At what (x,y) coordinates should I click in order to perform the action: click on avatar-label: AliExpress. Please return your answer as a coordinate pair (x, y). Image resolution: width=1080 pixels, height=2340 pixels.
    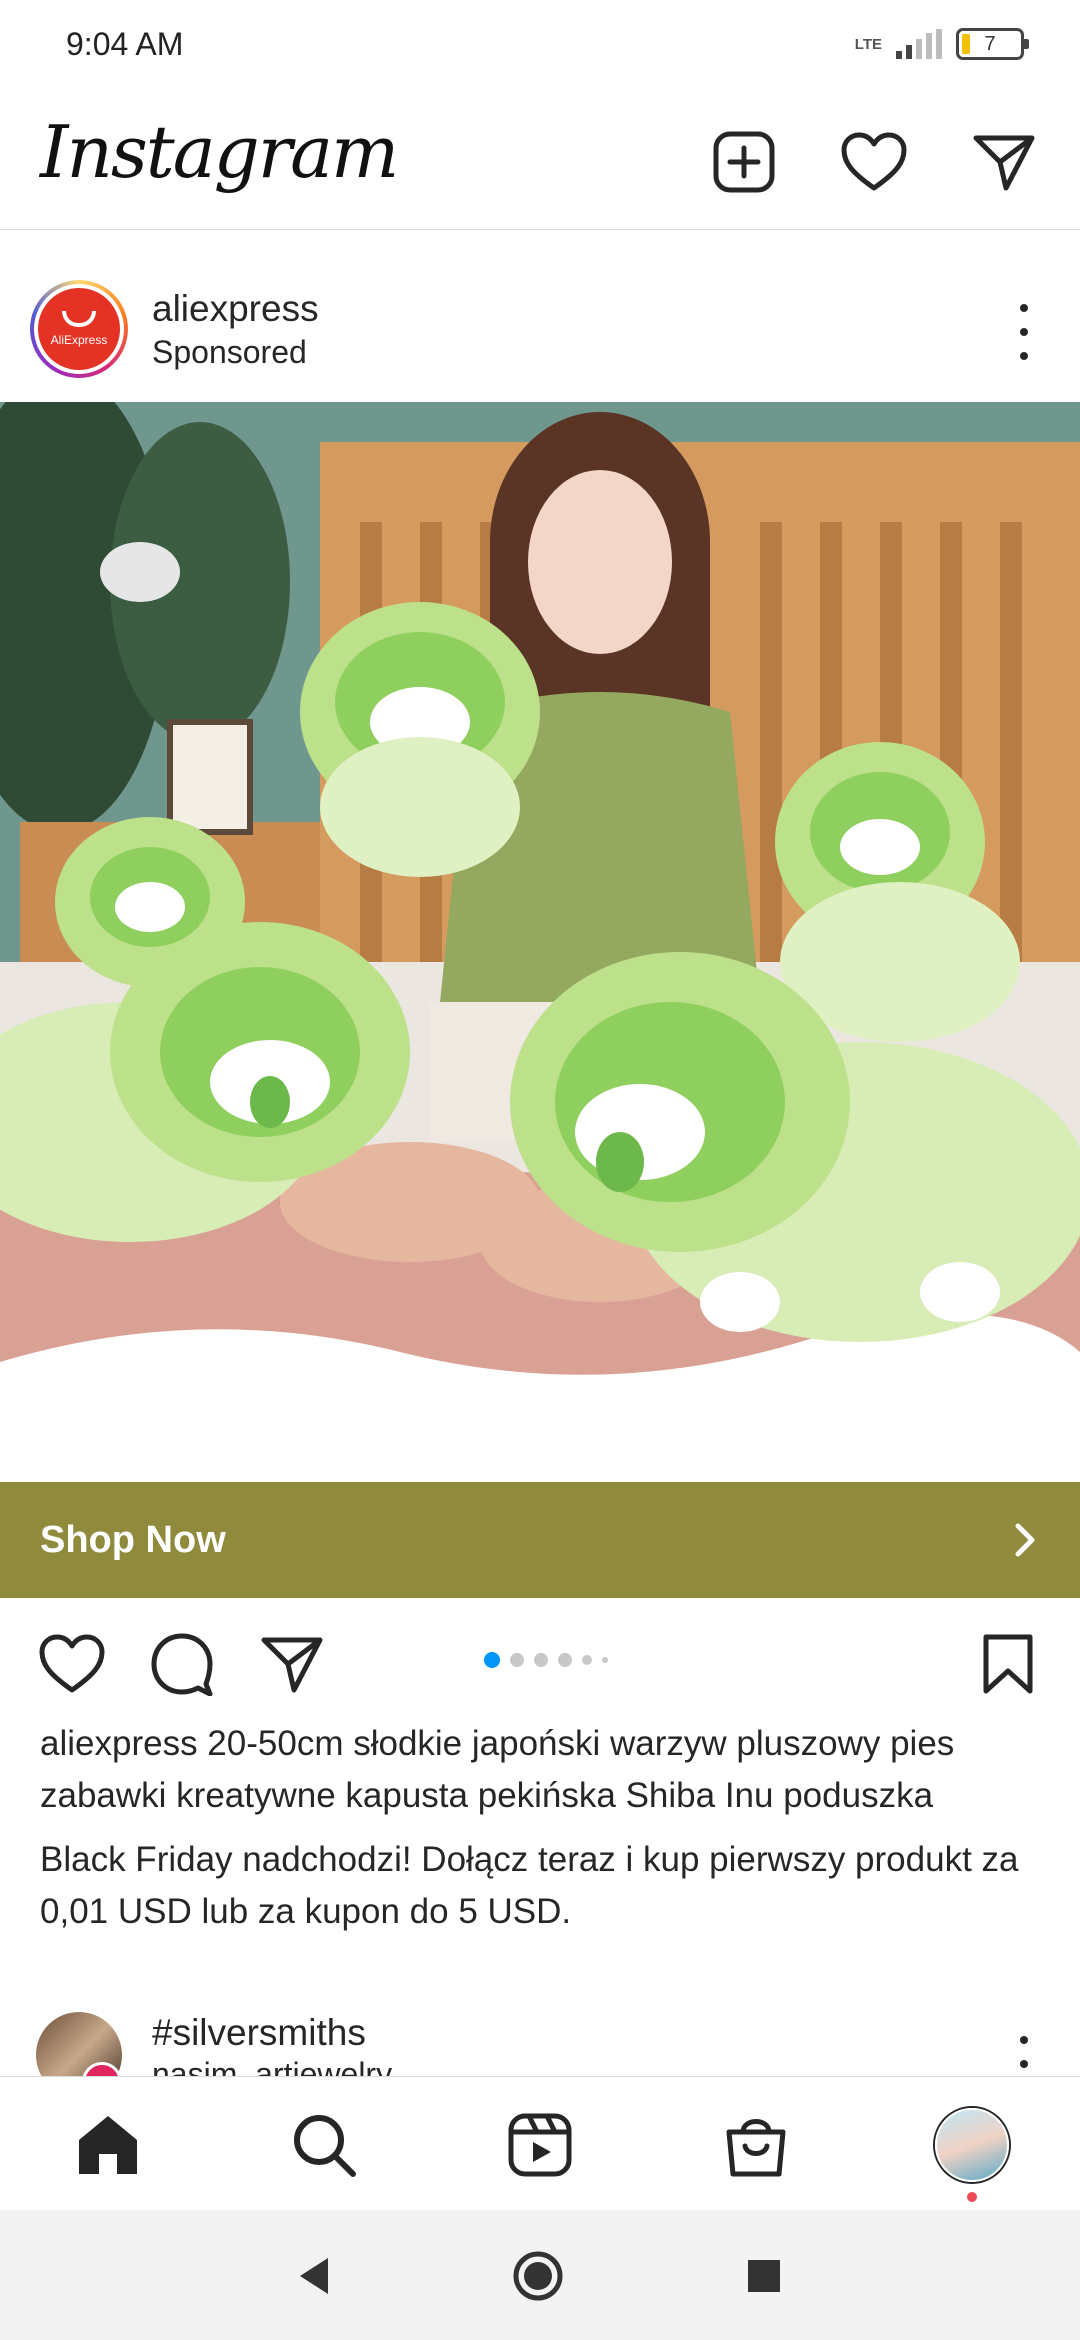
    Looking at the image, I should click on (79, 340).